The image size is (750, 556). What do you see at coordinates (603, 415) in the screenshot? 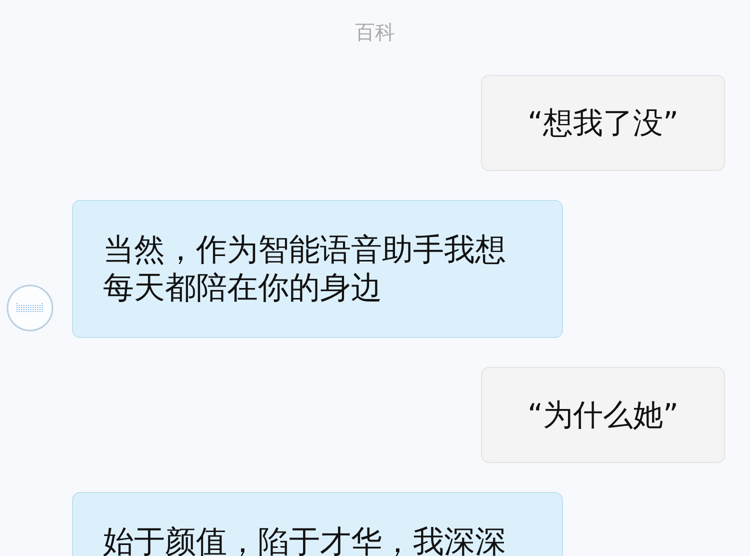
I see `message-bubble: “为什么她”` at bounding box center [603, 415].